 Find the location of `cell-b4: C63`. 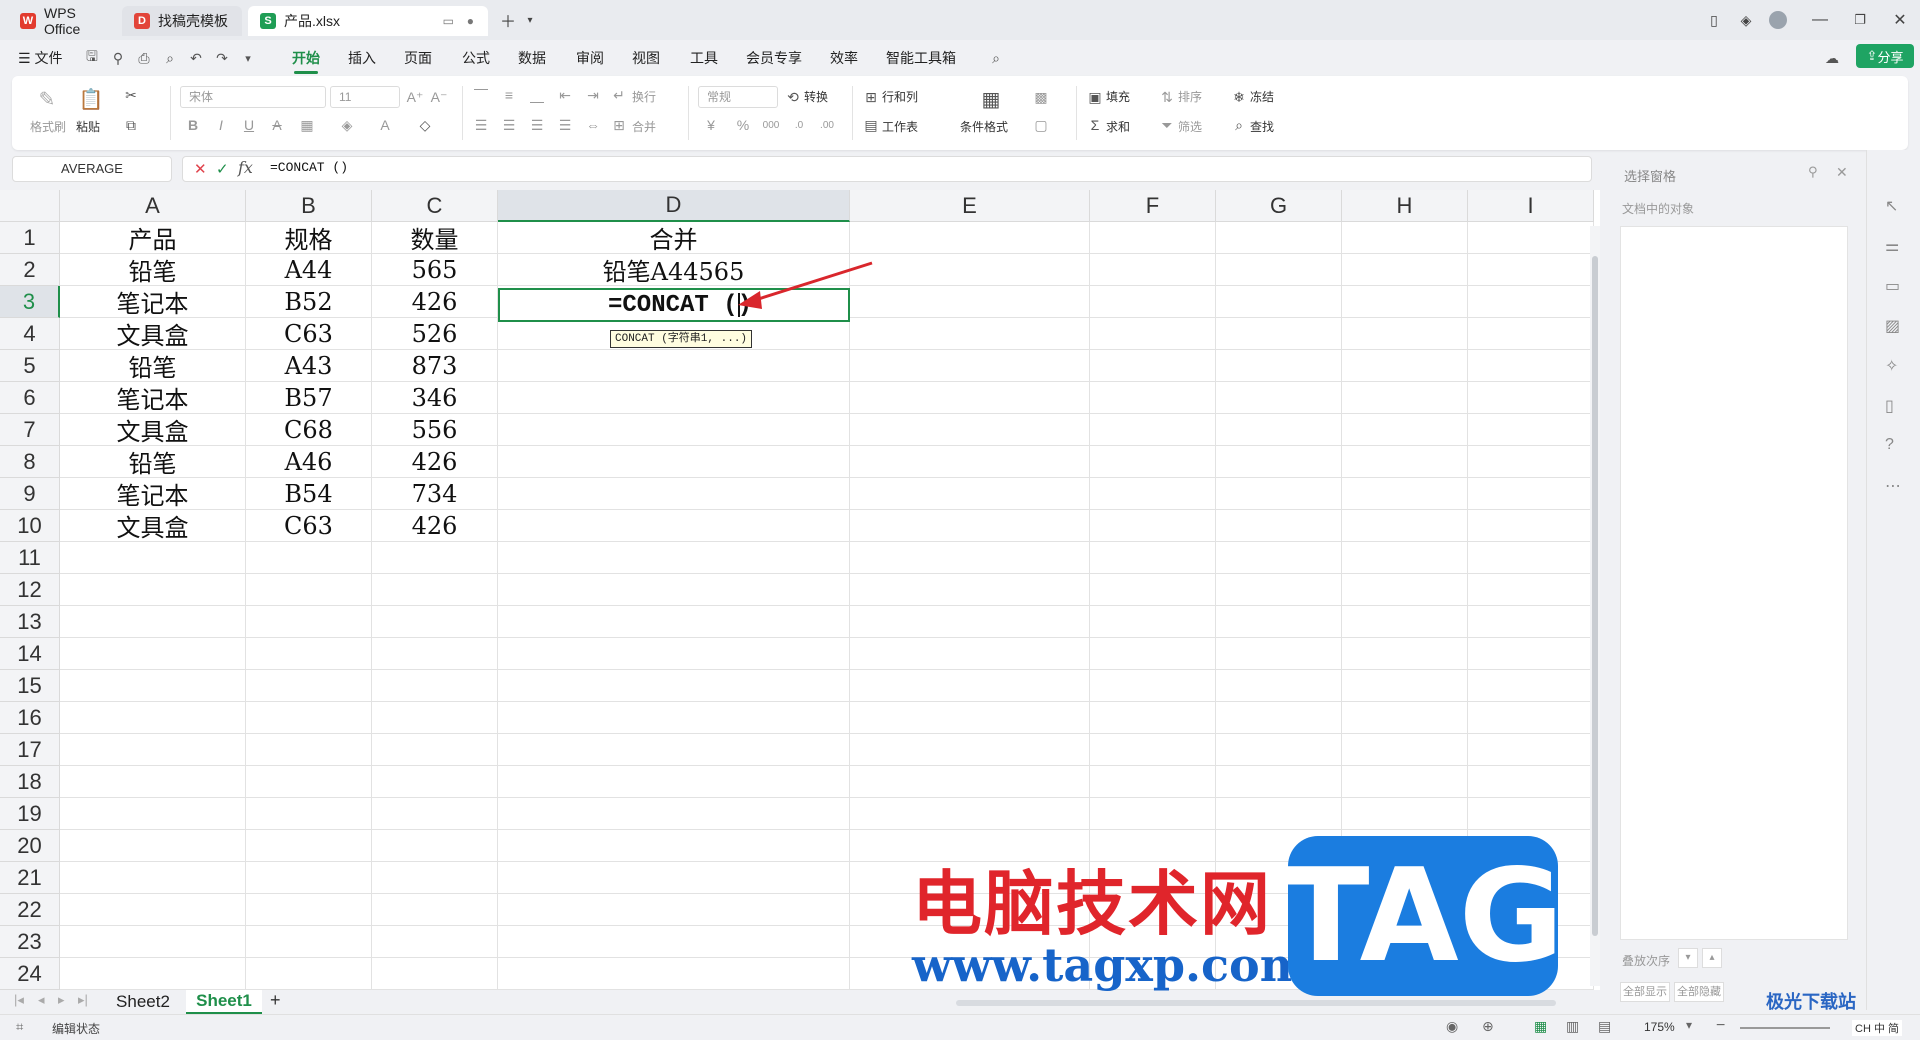

cell-b4: C63 is located at coordinates (309, 334).